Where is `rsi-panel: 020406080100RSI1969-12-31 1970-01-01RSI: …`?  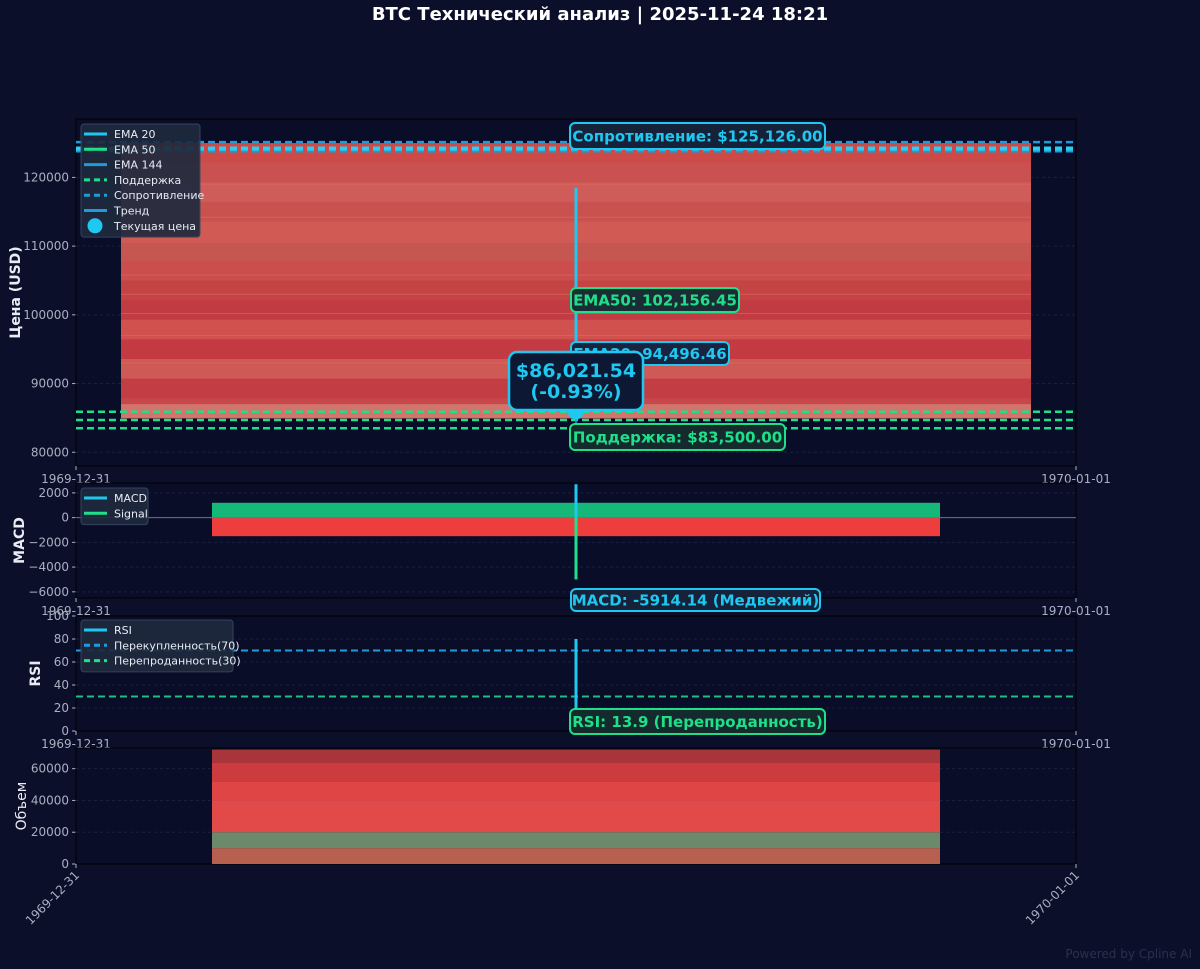 rsi-panel: 020406080100RSI1969-12-31 1970-01-01RSI: … is located at coordinates (569, 680).